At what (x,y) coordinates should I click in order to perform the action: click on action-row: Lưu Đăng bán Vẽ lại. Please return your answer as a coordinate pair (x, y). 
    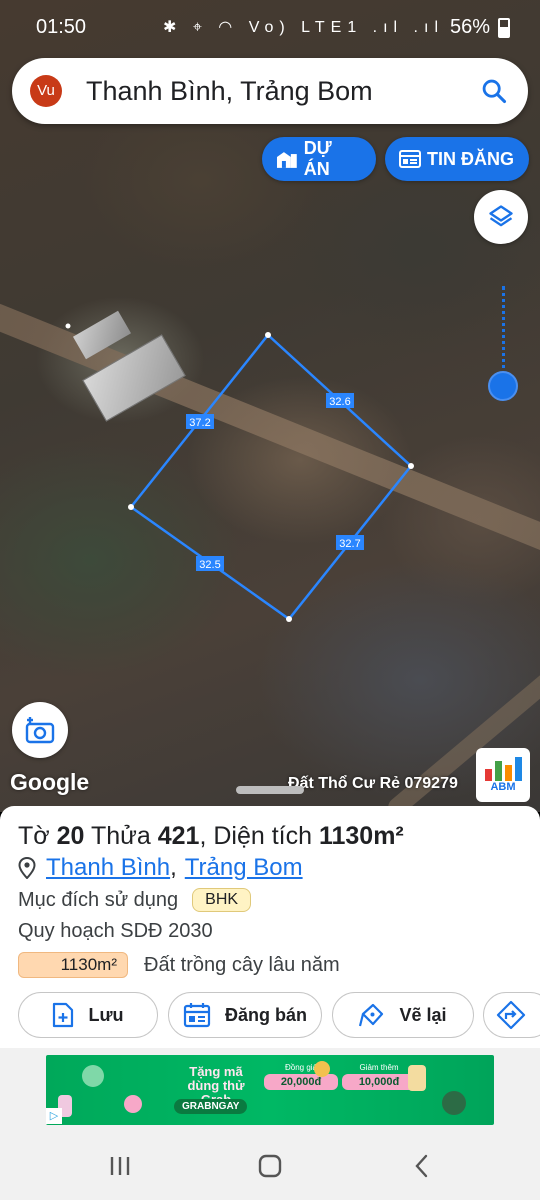
    Looking at the image, I should click on (270, 1015).